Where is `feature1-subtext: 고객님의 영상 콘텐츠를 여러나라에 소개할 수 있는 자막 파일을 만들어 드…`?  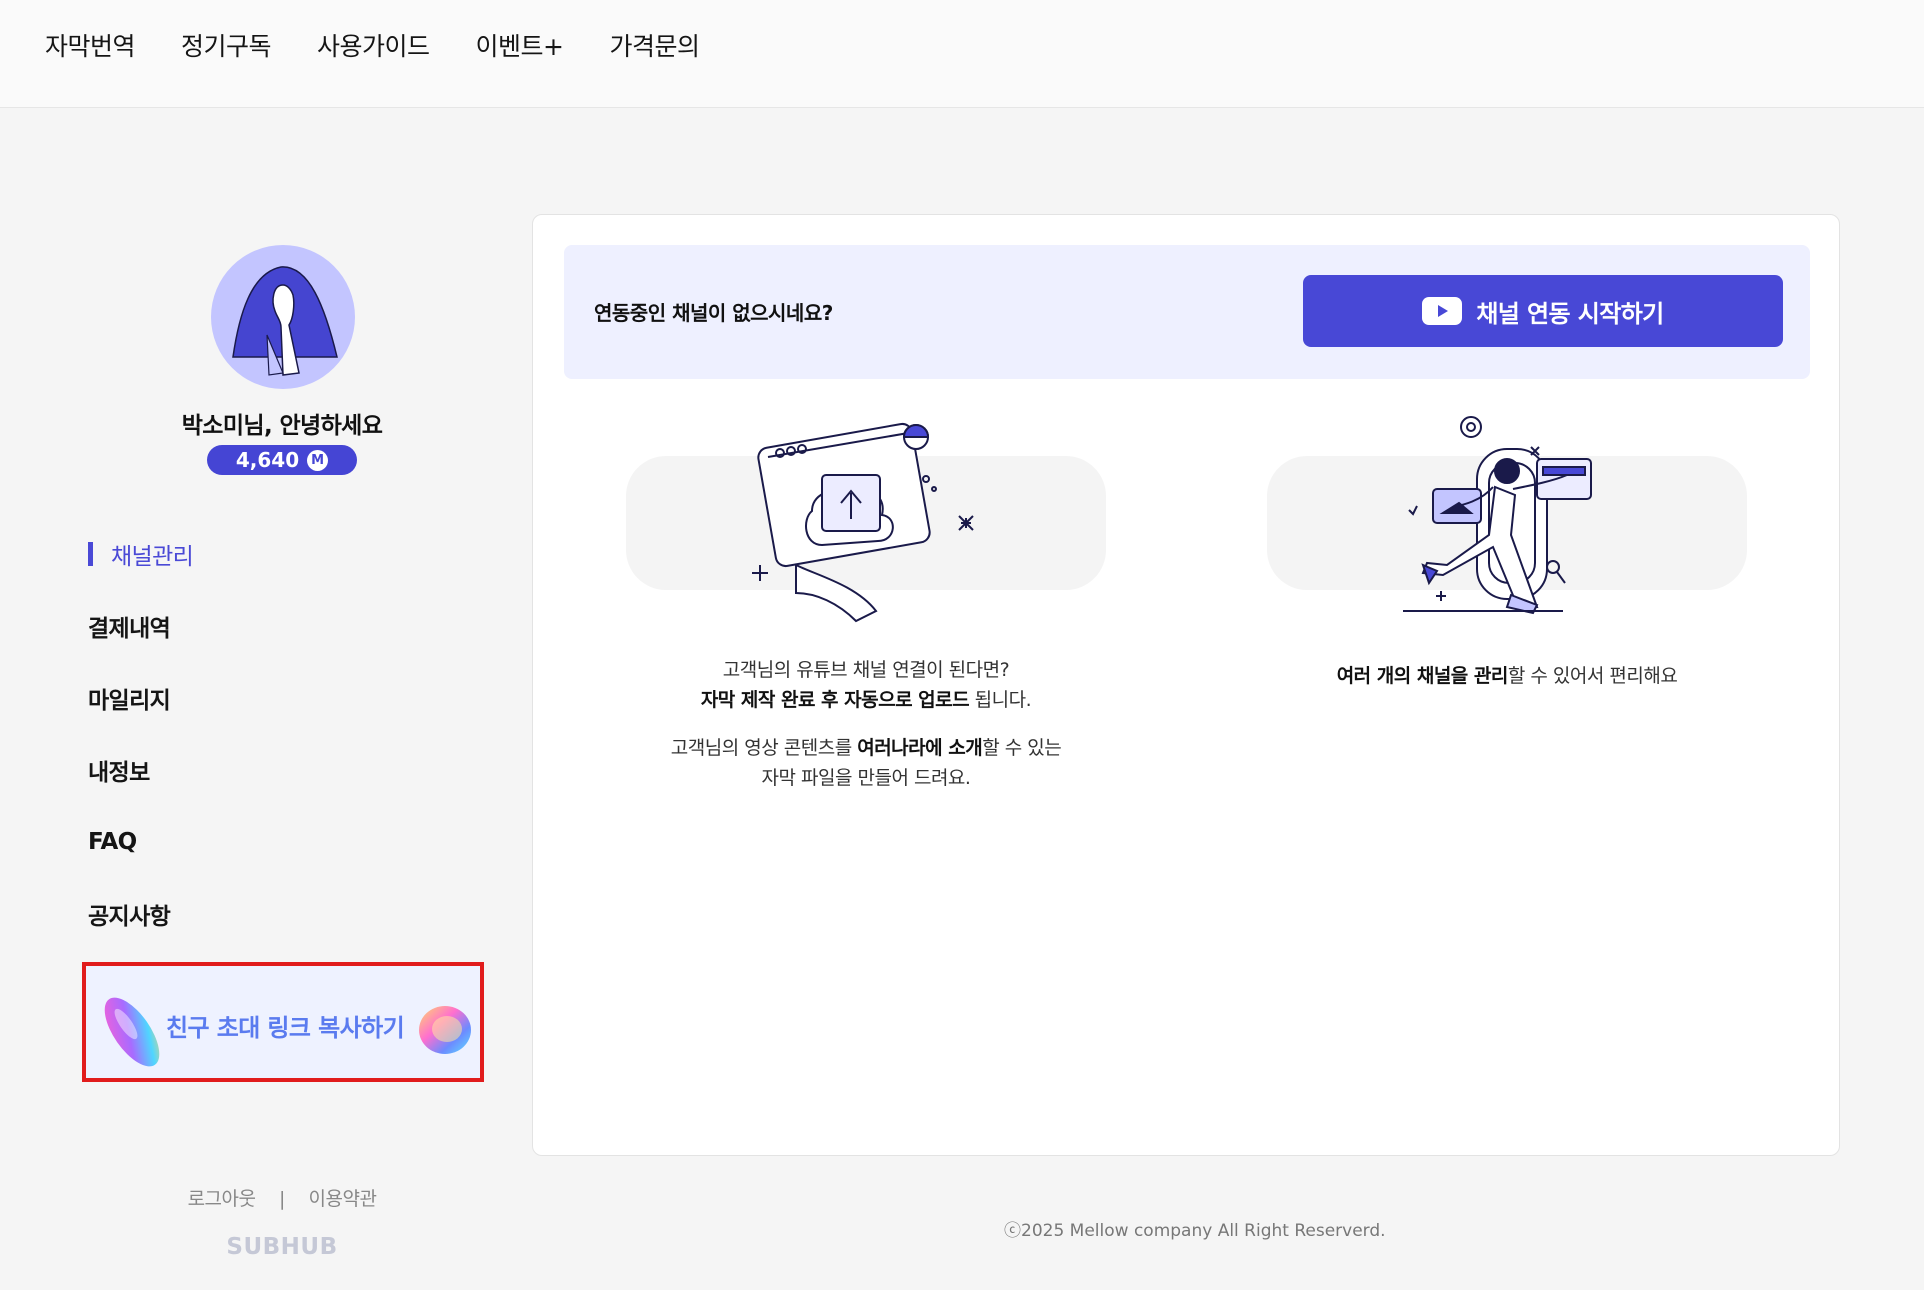 feature1-subtext: 고객님의 영상 콘텐츠를 여러나라에 소개할 수 있는 자막 파일을 만들어 드… is located at coordinates (866, 763).